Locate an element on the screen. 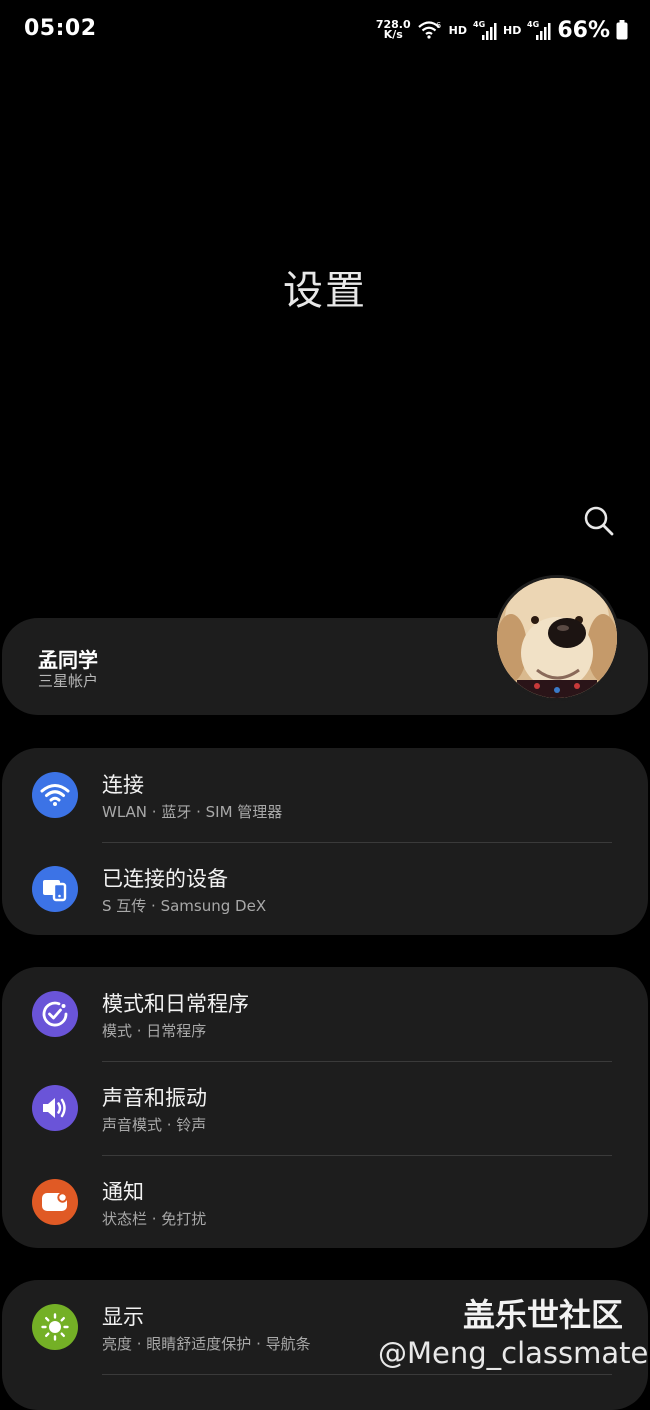 This screenshot has height=1410, width=650. status-icons: 728.0 K/s 6 HD 4G HD 4G 66% is located at coordinates (502, 30).